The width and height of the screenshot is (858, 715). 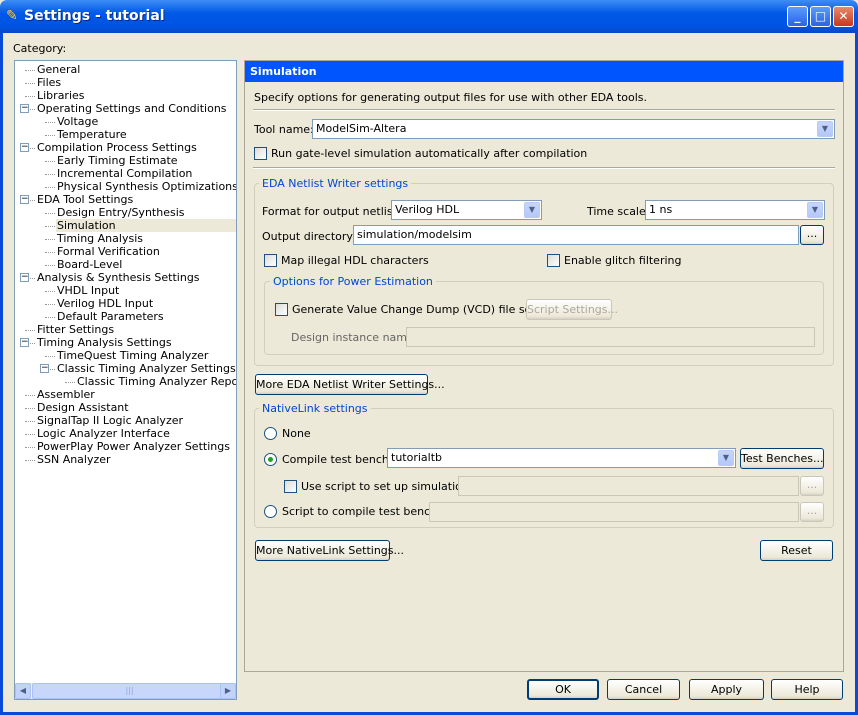 I want to click on scroll-right-icon: ▶, so click(x=228, y=691).